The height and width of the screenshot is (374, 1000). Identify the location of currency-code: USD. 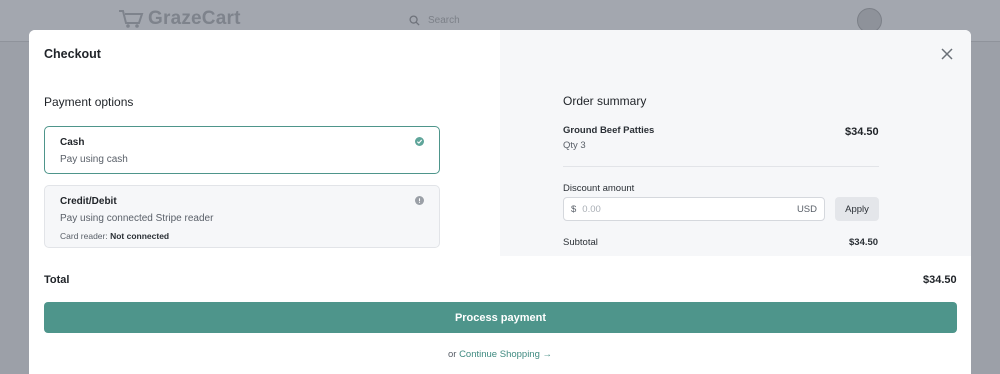
(806, 209).